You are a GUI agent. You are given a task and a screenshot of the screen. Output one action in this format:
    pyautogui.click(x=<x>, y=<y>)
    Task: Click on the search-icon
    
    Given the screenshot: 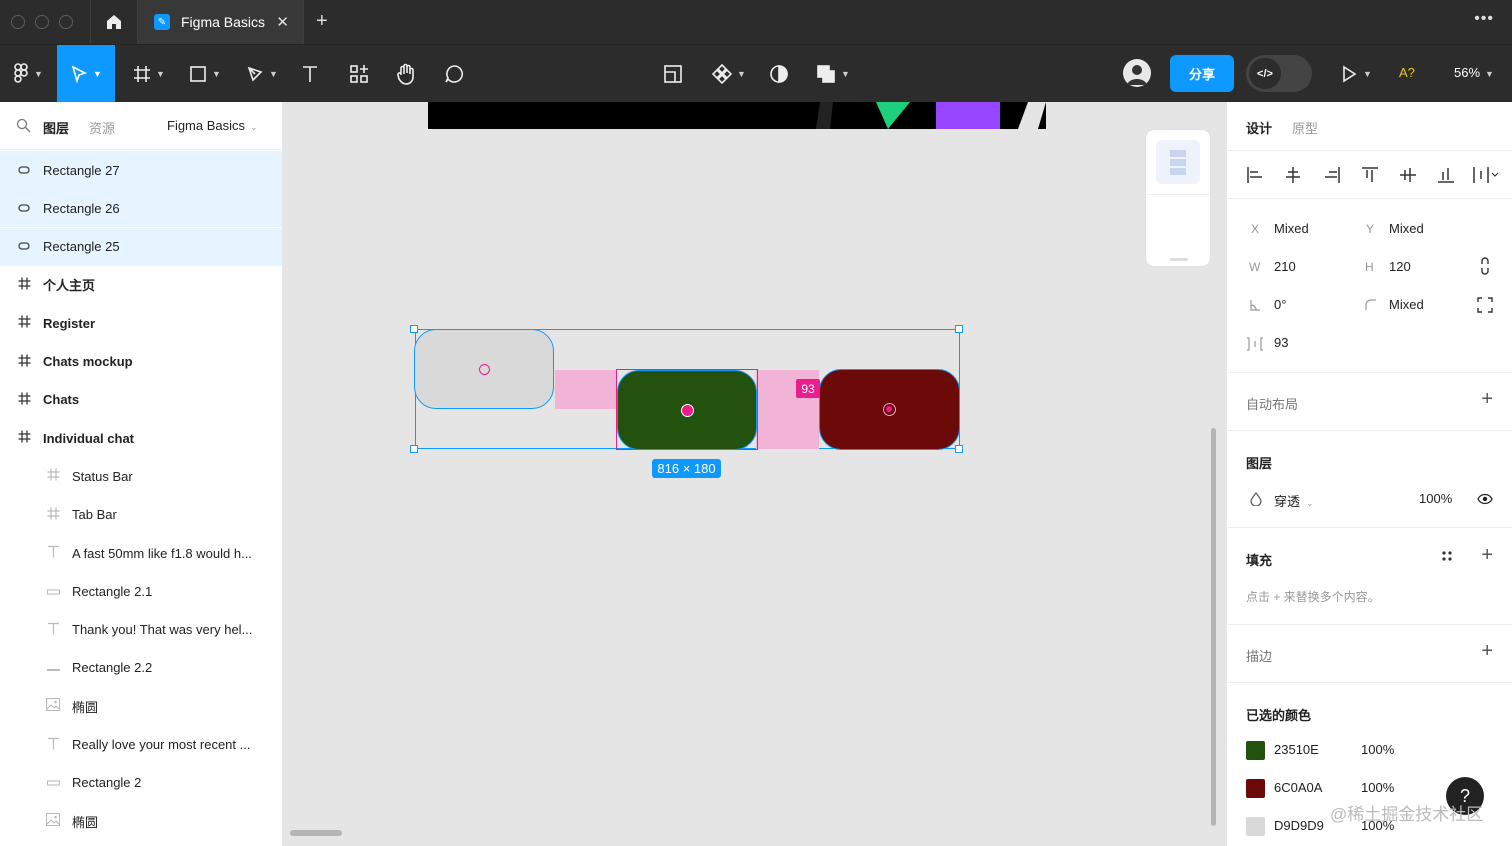 What is the action you would take?
    pyautogui.click(x=23, y=125)
    